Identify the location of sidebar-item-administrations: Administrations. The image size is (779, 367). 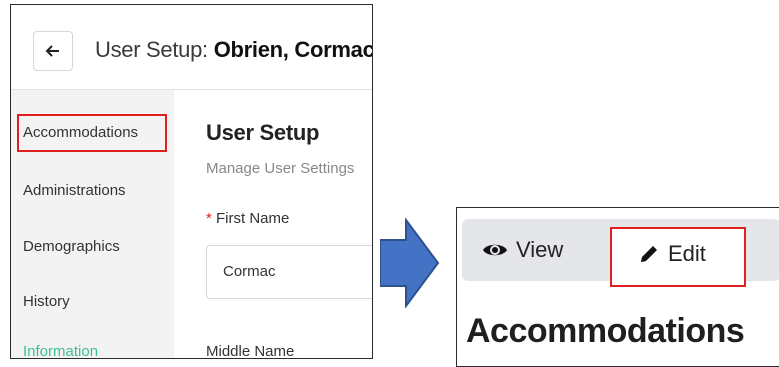
(74, 190).